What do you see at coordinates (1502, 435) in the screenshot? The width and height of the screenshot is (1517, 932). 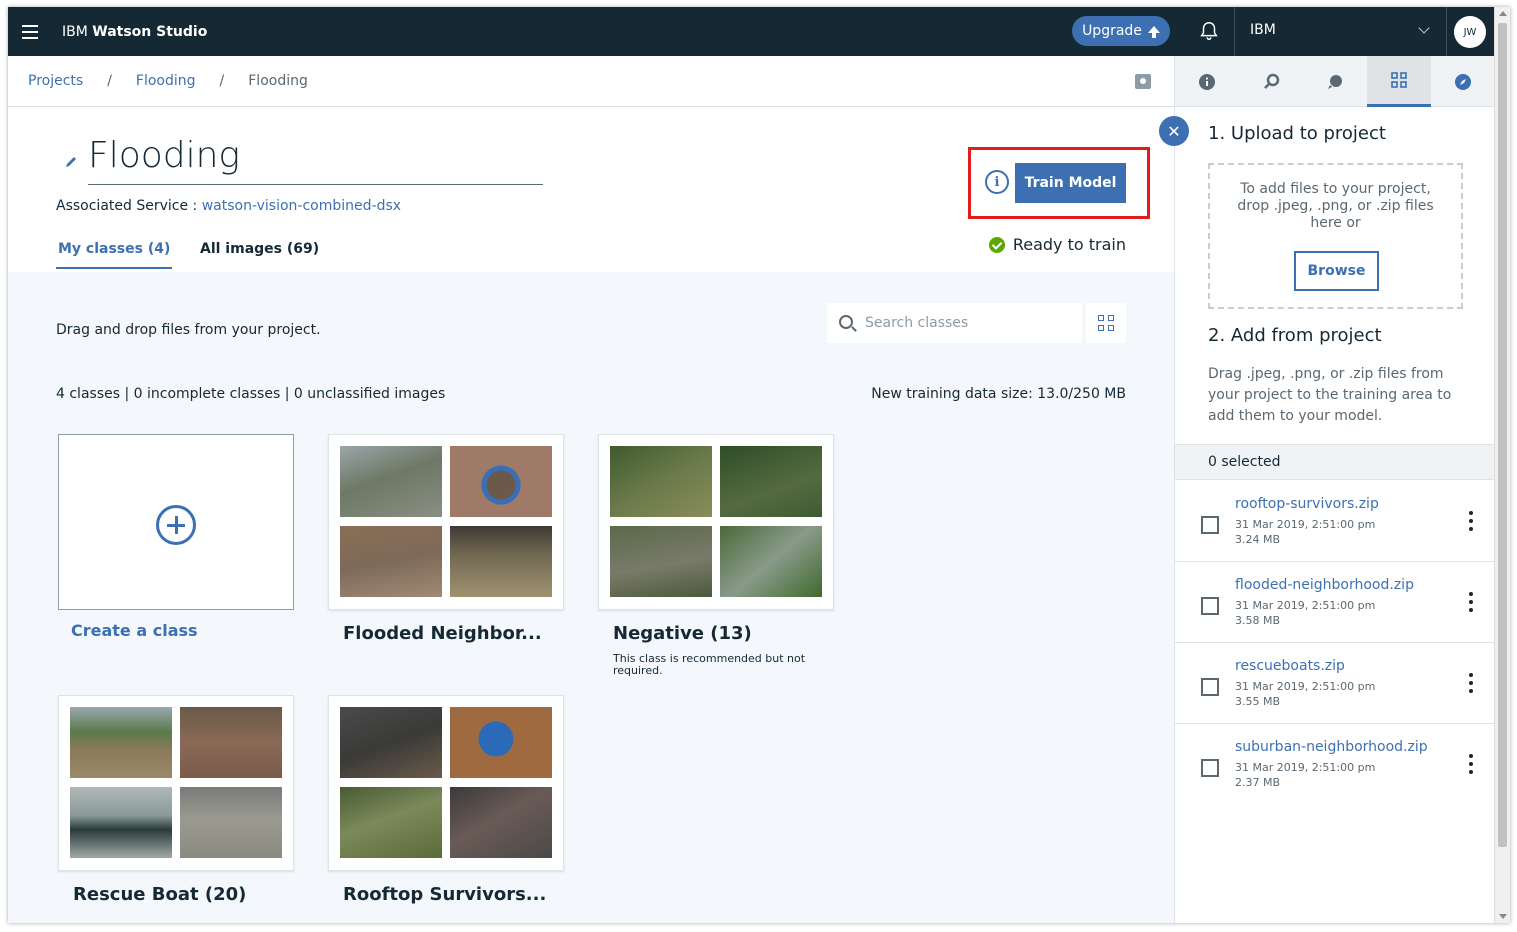 I see `scrollbar-thumb` at bounding box center [1502, 435].